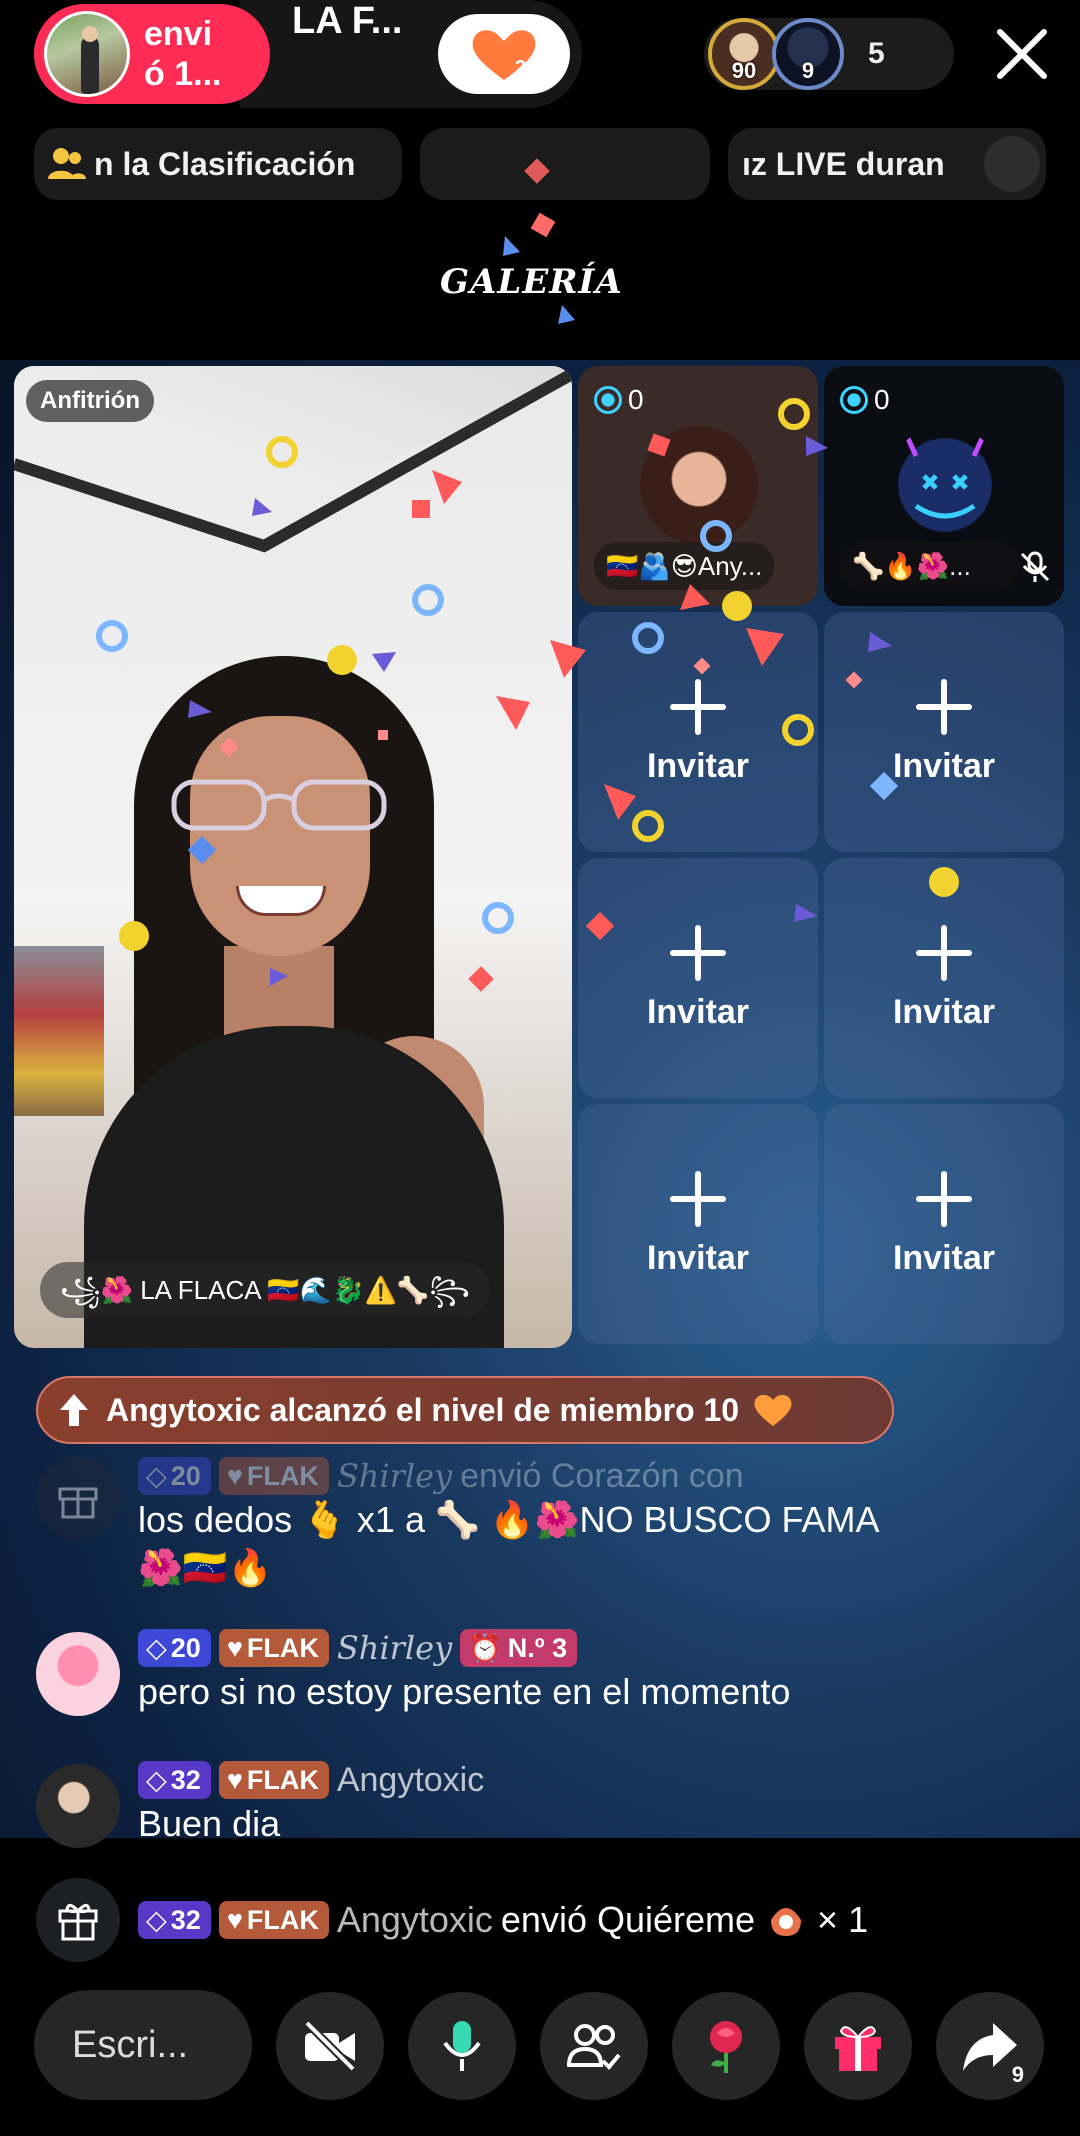 This screenshot has height=2136, width=1080. Describe the element at coordinates (464, 1691) in the screenshot. I see `chat-text: pero si no estoy presente en el momento` at that location.